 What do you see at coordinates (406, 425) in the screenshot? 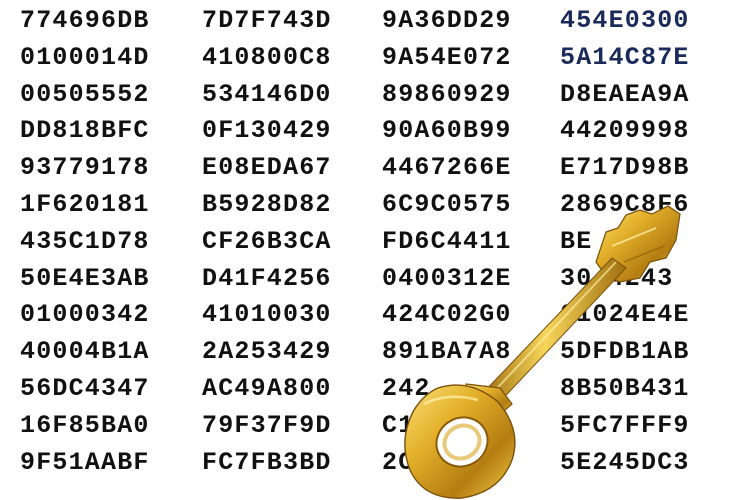
I see `hex-cell: C1D` at bounding box center [406, 425].